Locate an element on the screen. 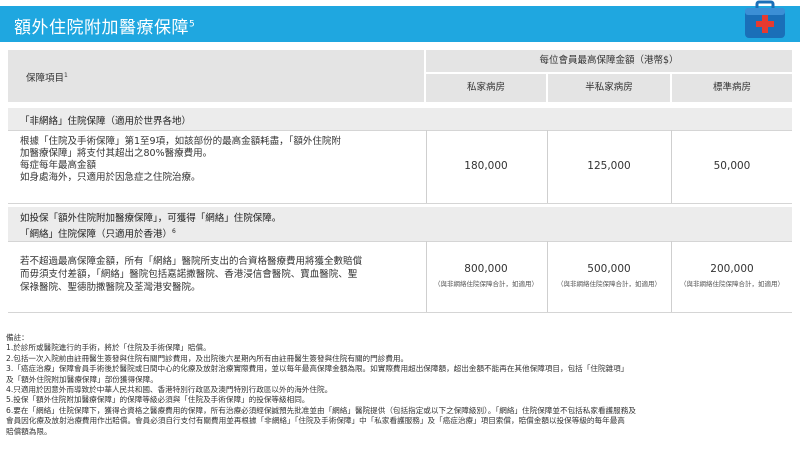 This screenshot has height=450, width=800. section2-line: 保祿醫院、聖德肋撒醫院及荃灣港安醫院。 is located at coordinates (110, 287).